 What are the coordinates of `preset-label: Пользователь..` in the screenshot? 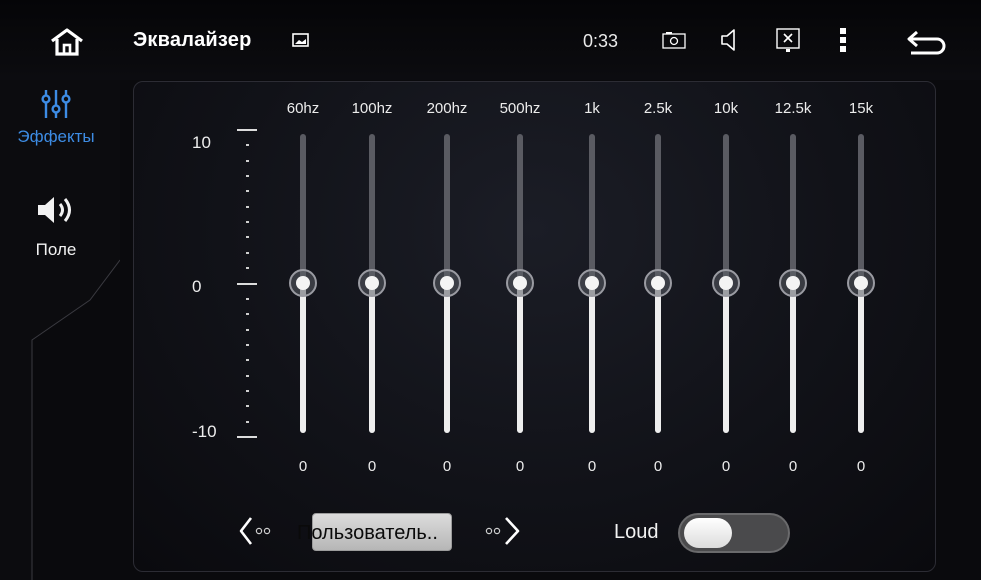 It's located at (367, 533).